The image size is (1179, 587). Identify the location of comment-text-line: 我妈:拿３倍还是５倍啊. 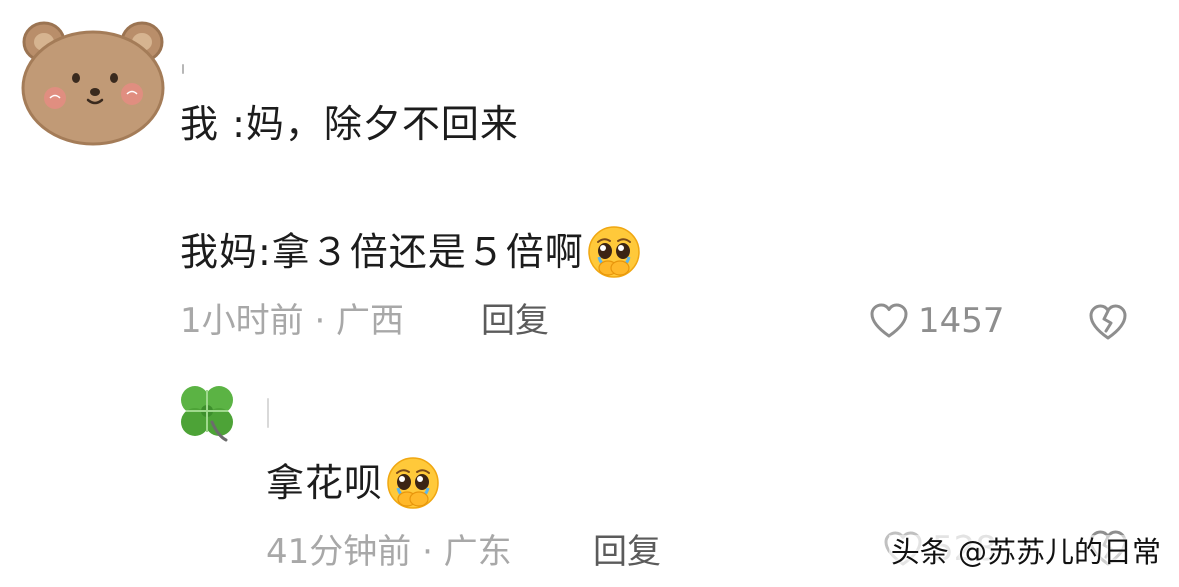
(411, 252).